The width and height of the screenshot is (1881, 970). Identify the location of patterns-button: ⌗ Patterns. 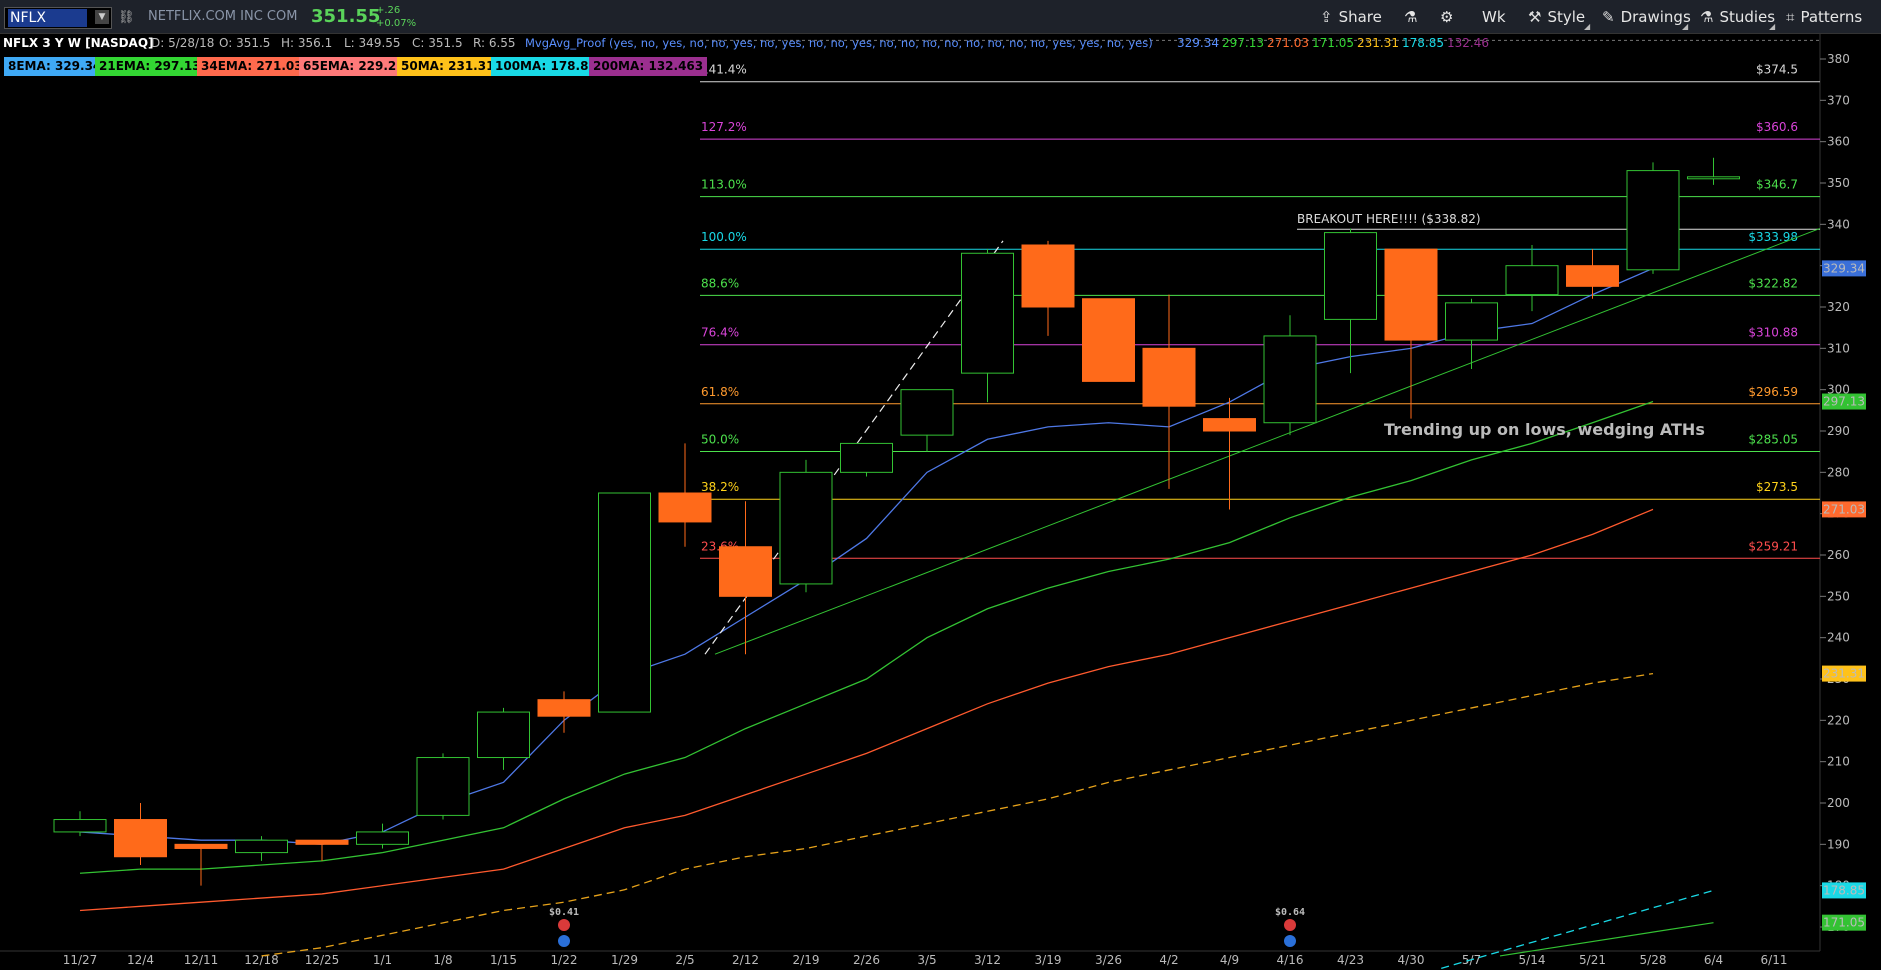
(1824, 17).